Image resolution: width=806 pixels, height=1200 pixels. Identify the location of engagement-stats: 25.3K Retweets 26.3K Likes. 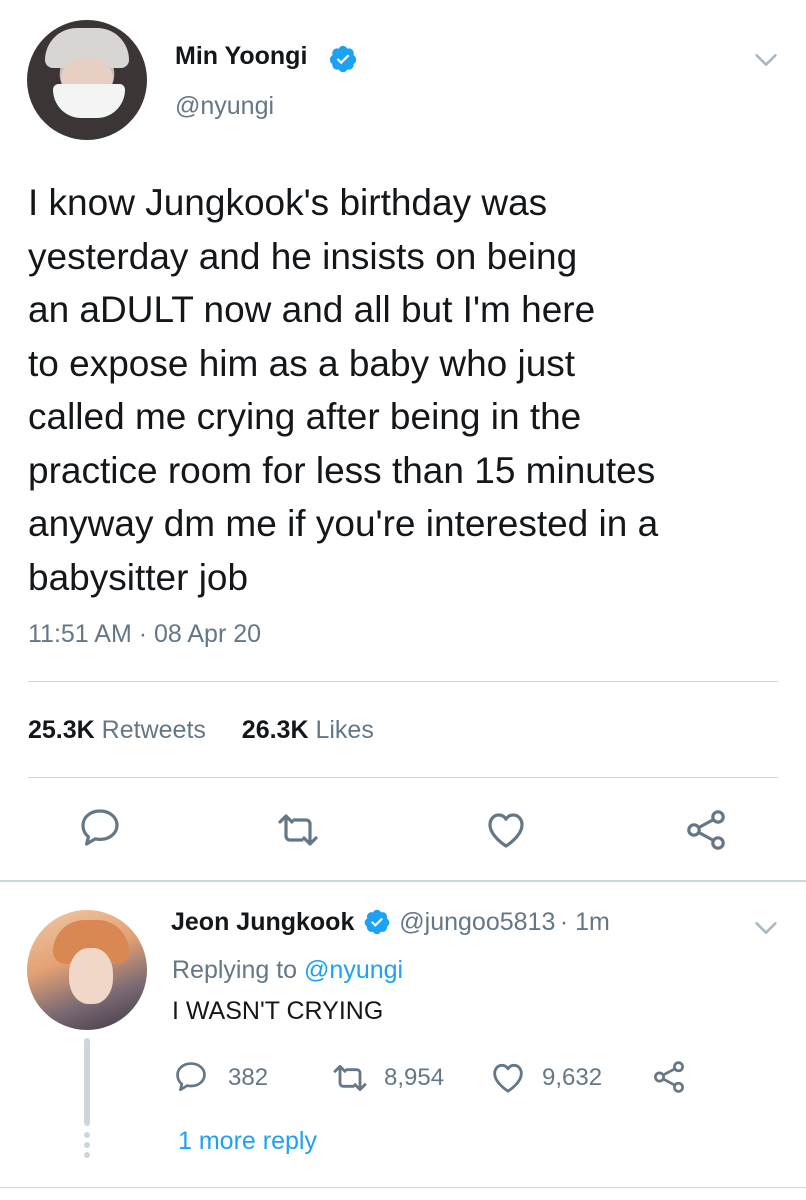
(201, 730).